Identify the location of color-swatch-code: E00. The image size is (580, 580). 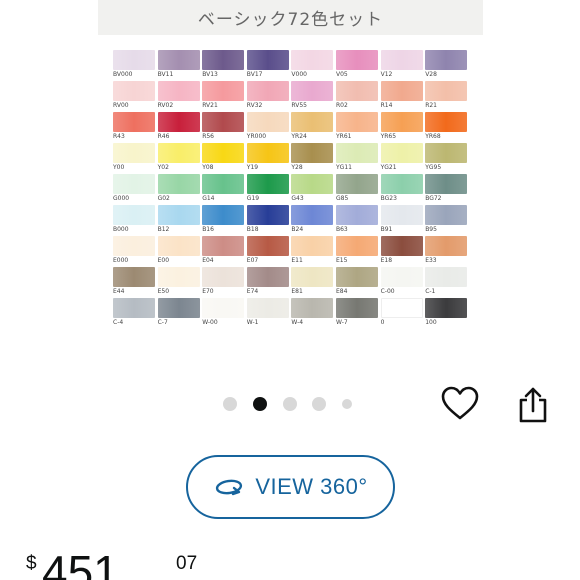
(163, 260).